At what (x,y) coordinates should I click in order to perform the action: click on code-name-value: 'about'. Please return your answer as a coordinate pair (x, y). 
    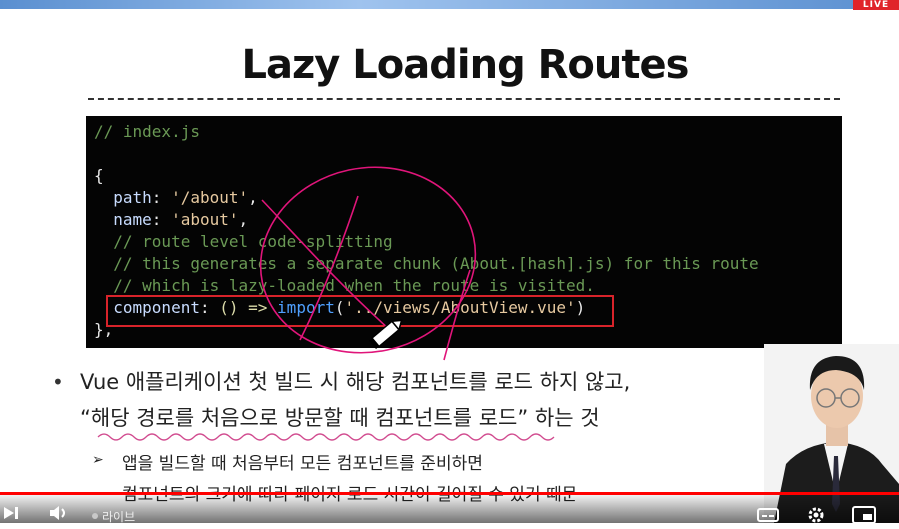
    Looking at the image, I should click on (205, 219).